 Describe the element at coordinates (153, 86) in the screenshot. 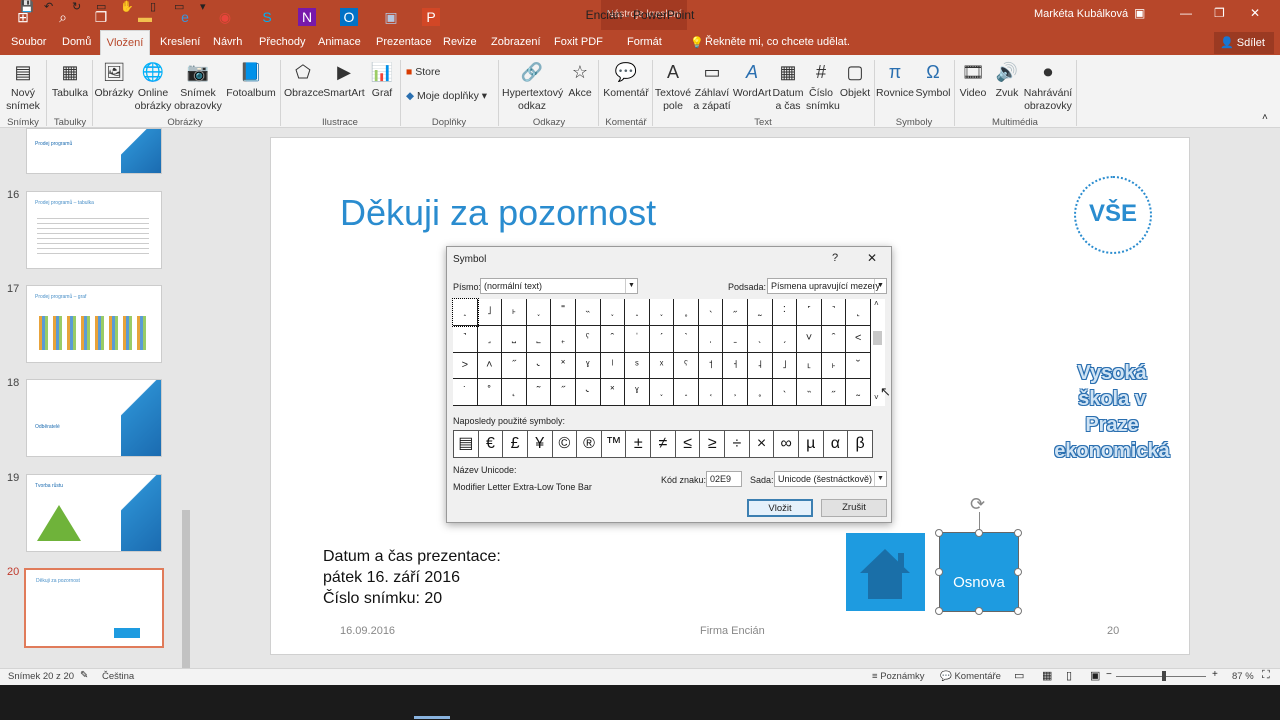

I see `online-pictures-button: 🌐 Online obrázky` at that location.